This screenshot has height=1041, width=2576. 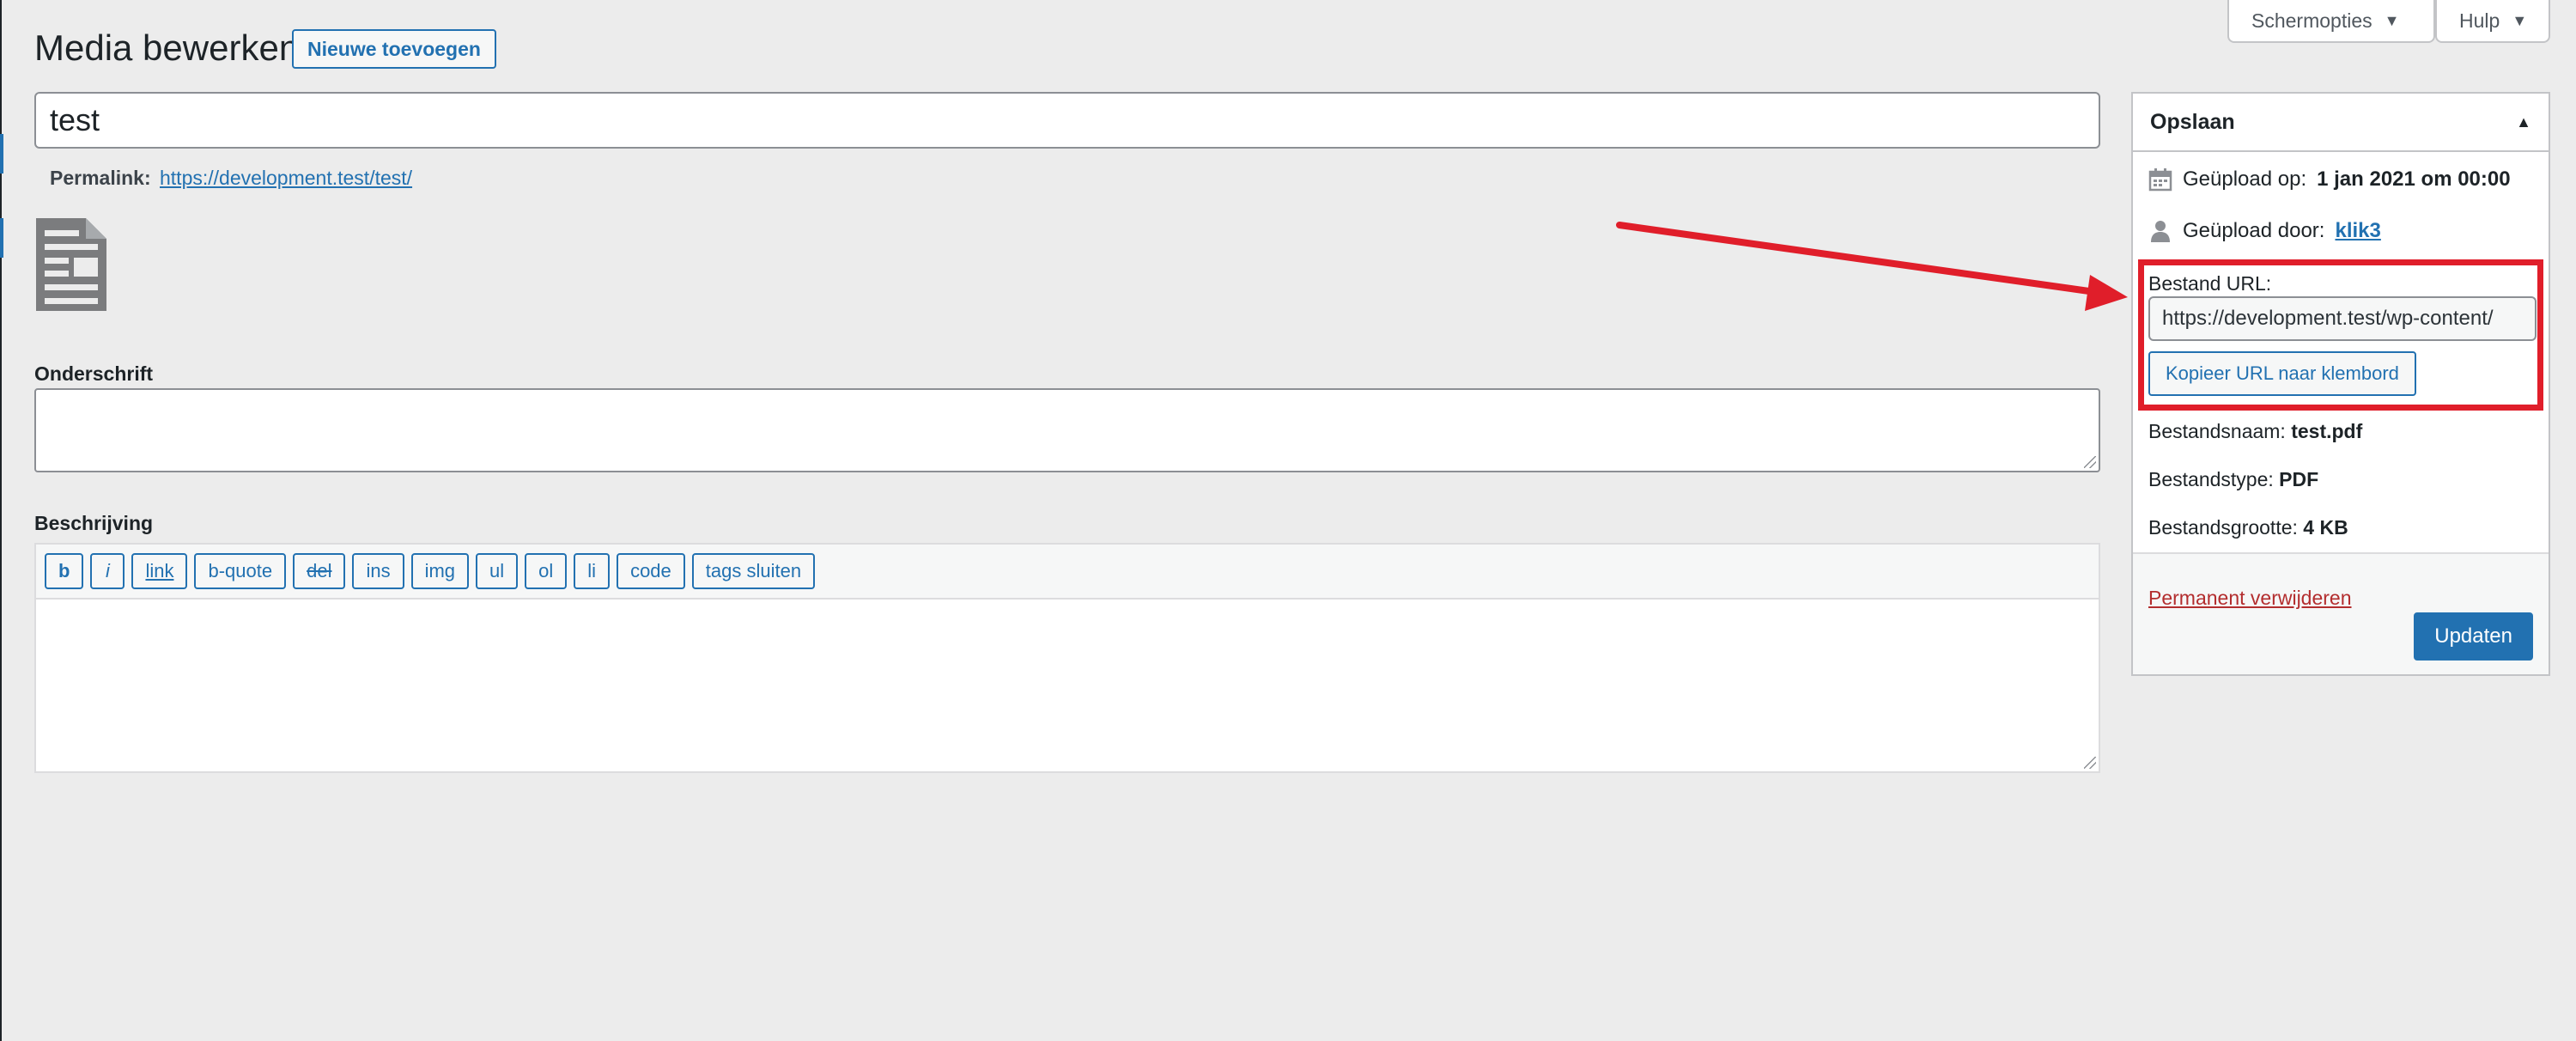 I want to click on add-new-button: Nieuwe toevoegen, so click(x=394, y=49).